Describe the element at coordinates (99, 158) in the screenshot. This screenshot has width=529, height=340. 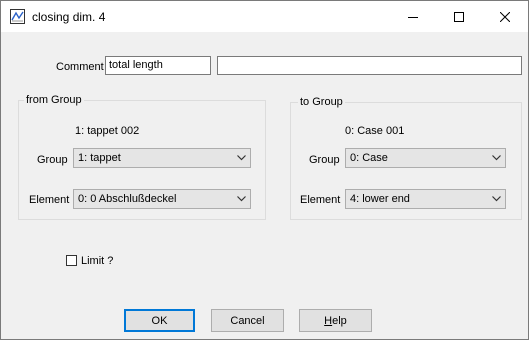
I see `from-group-select-value: 1: tappet` at that location.